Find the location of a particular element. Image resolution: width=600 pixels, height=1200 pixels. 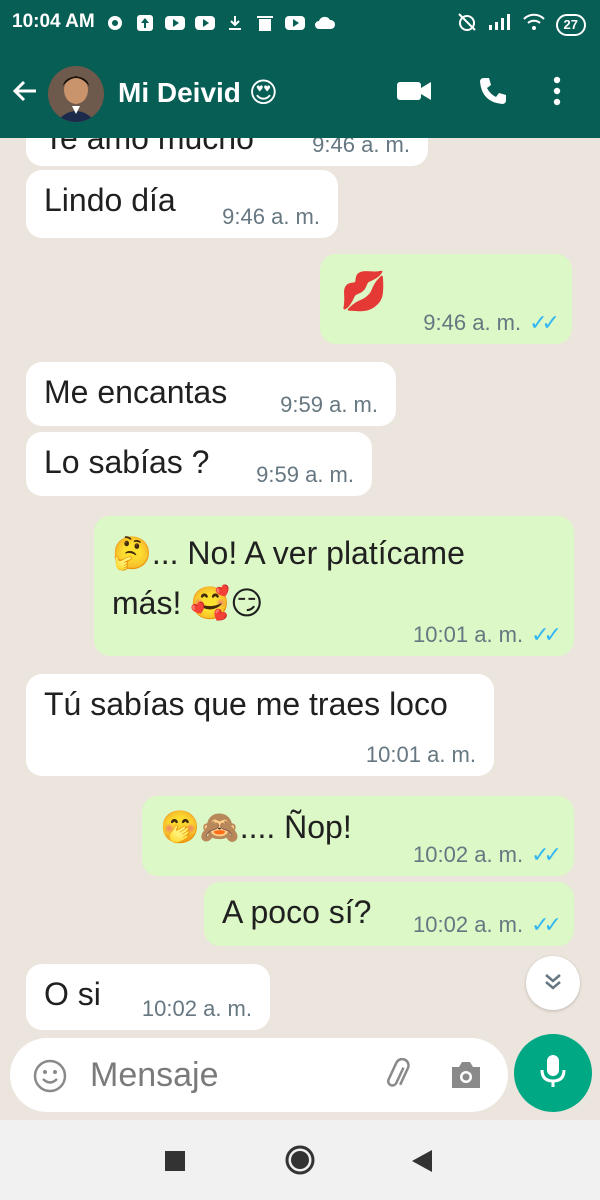

message-text: Tú sabías que me traes loco is located at coordinates (246, 704).